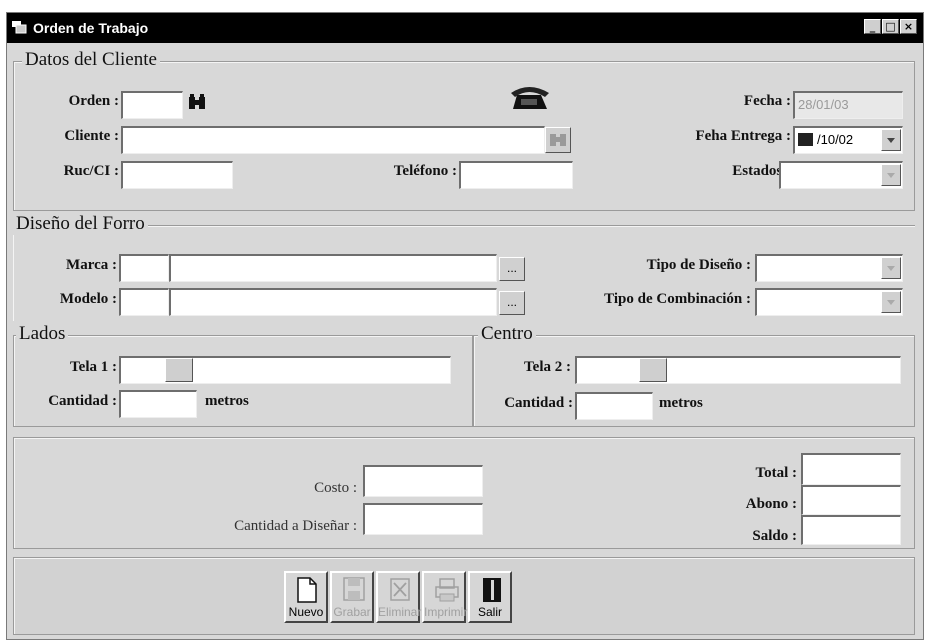 The height and width of the screenshot is (642, 929). What do you see at coordinates (465, 28) in the screenshot?
I see `title-bar: Orden de Trabajo _ □ ×` at bounding box center [465, 28].